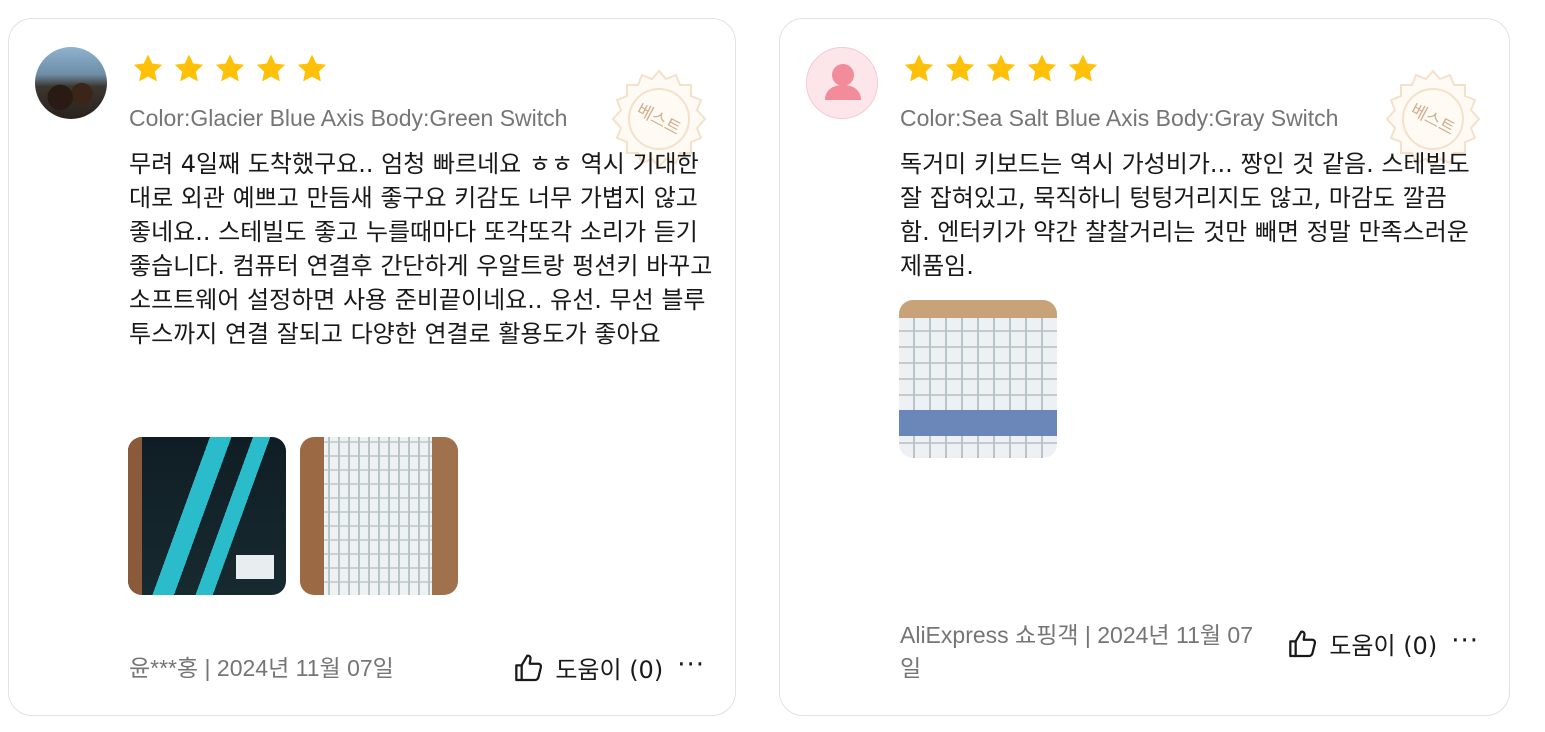 The image size is (1545, 732). Describe the element at coordinates (417, 667) in the screenshot. I see `review-footer: 윤***홍 | 2024년 11월 07일 도움이 (0) ···` at that location.